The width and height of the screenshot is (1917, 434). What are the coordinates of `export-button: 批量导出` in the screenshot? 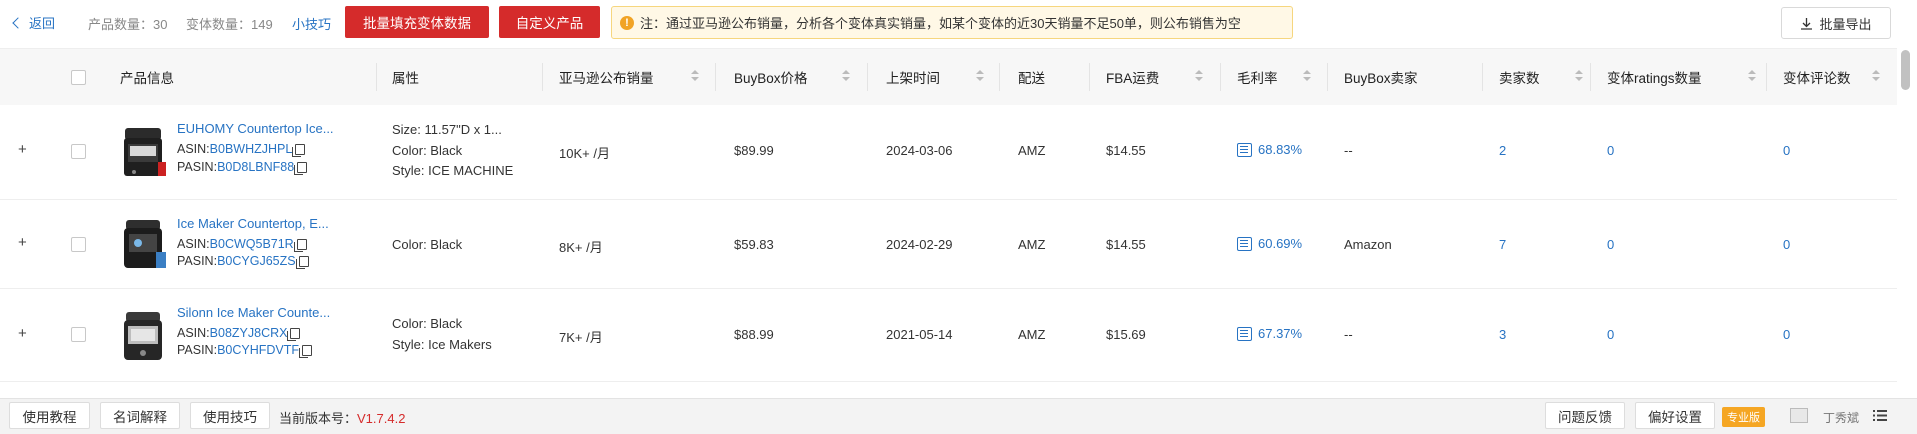 It's located at (1836, 23).